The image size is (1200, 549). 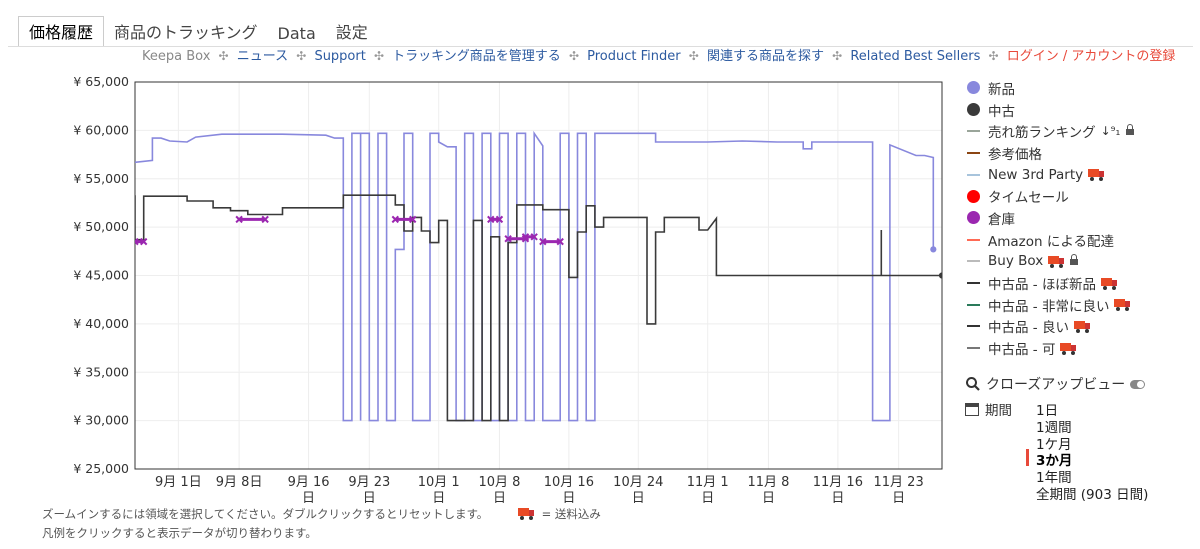 What do you see at coordinates (1001, 219) in the screenshot?
I see `legend-label: 倉庫` at bounding box center [1001, 219].